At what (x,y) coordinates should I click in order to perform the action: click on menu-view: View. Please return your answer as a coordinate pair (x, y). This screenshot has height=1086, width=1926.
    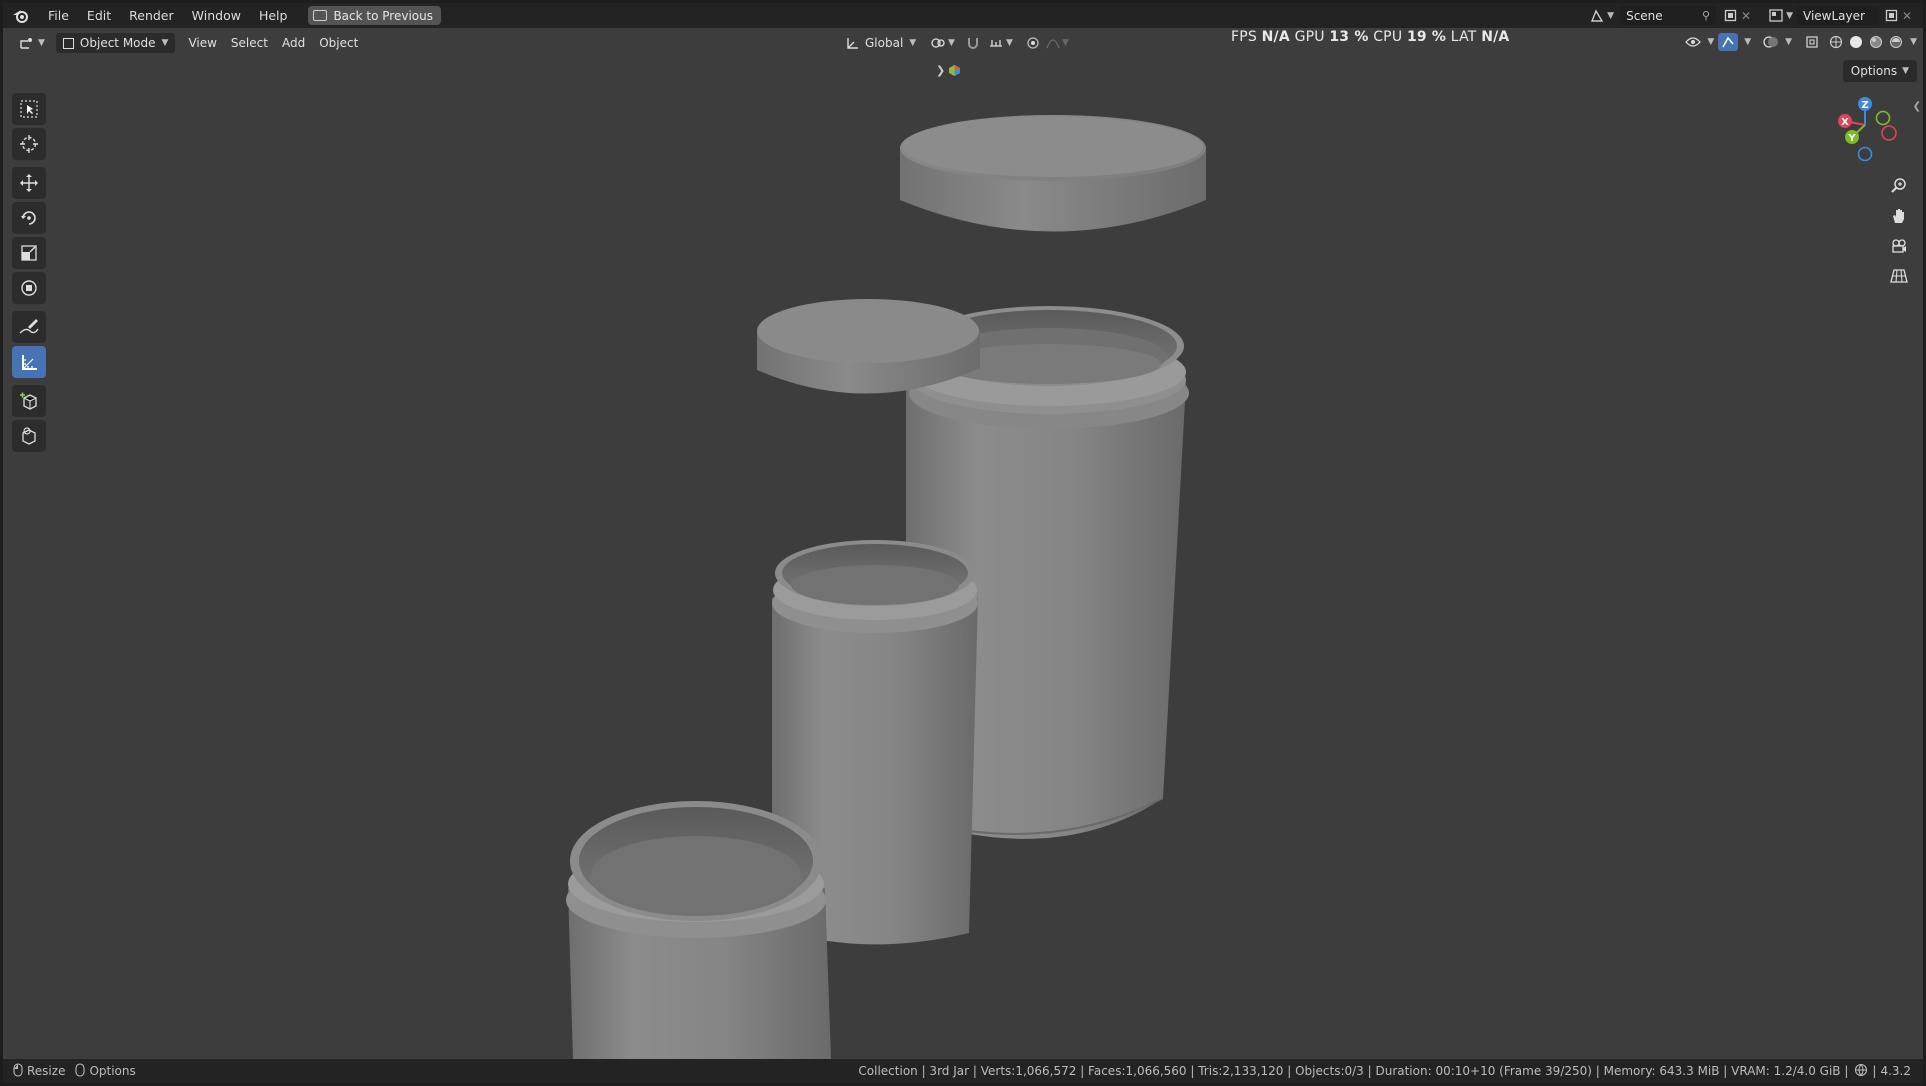
    Looking at the image, I should click on (202, 43).